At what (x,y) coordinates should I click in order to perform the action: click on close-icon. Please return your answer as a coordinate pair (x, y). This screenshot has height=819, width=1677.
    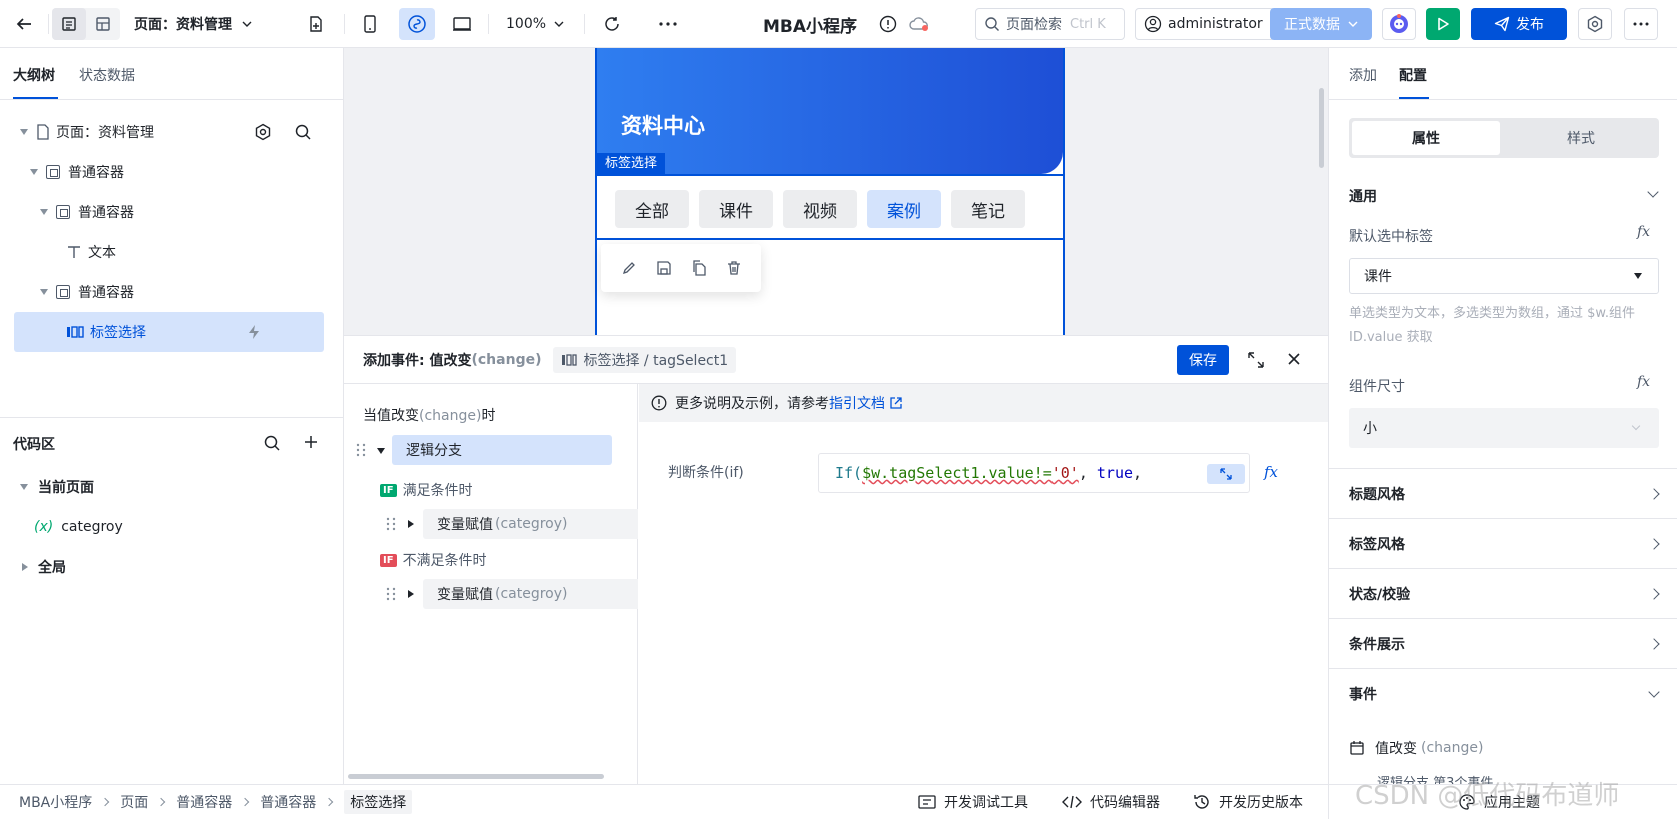
    Looking at the image, I should click on (1294, 359).